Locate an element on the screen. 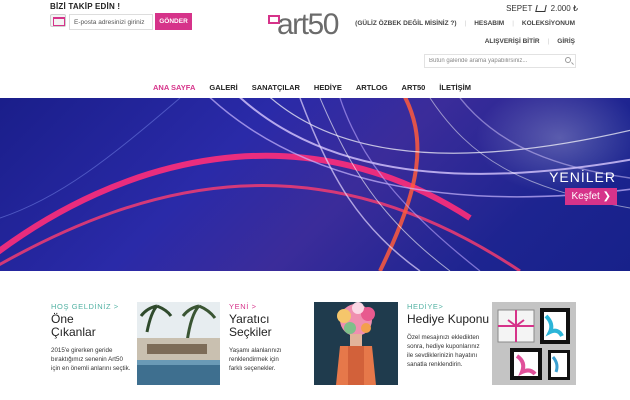  nav-item-home: ANA SAYFA is located at coordinates (174, 87).